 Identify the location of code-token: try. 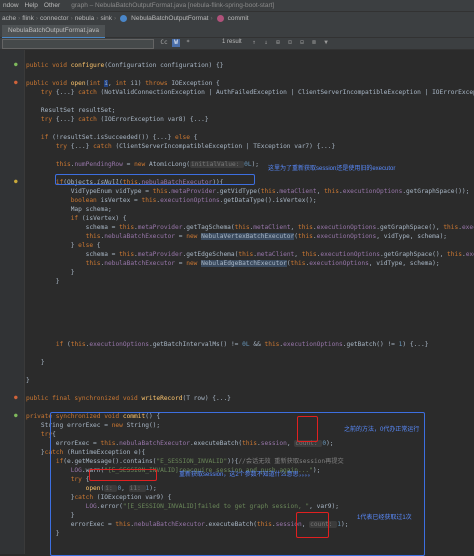
(63, 146).